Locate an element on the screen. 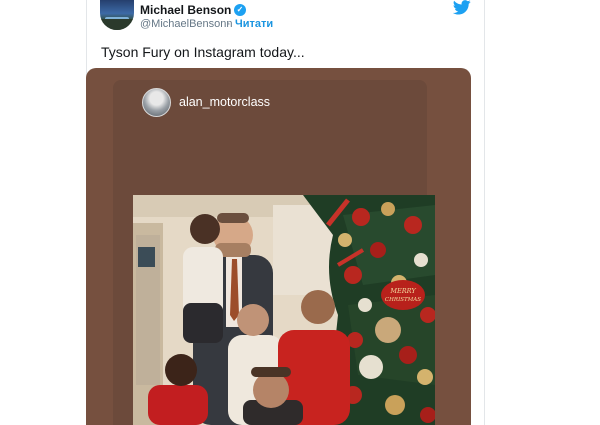 The image size is (600, 425). story-username: alan_motorclass is located at coordinates (225, 102).